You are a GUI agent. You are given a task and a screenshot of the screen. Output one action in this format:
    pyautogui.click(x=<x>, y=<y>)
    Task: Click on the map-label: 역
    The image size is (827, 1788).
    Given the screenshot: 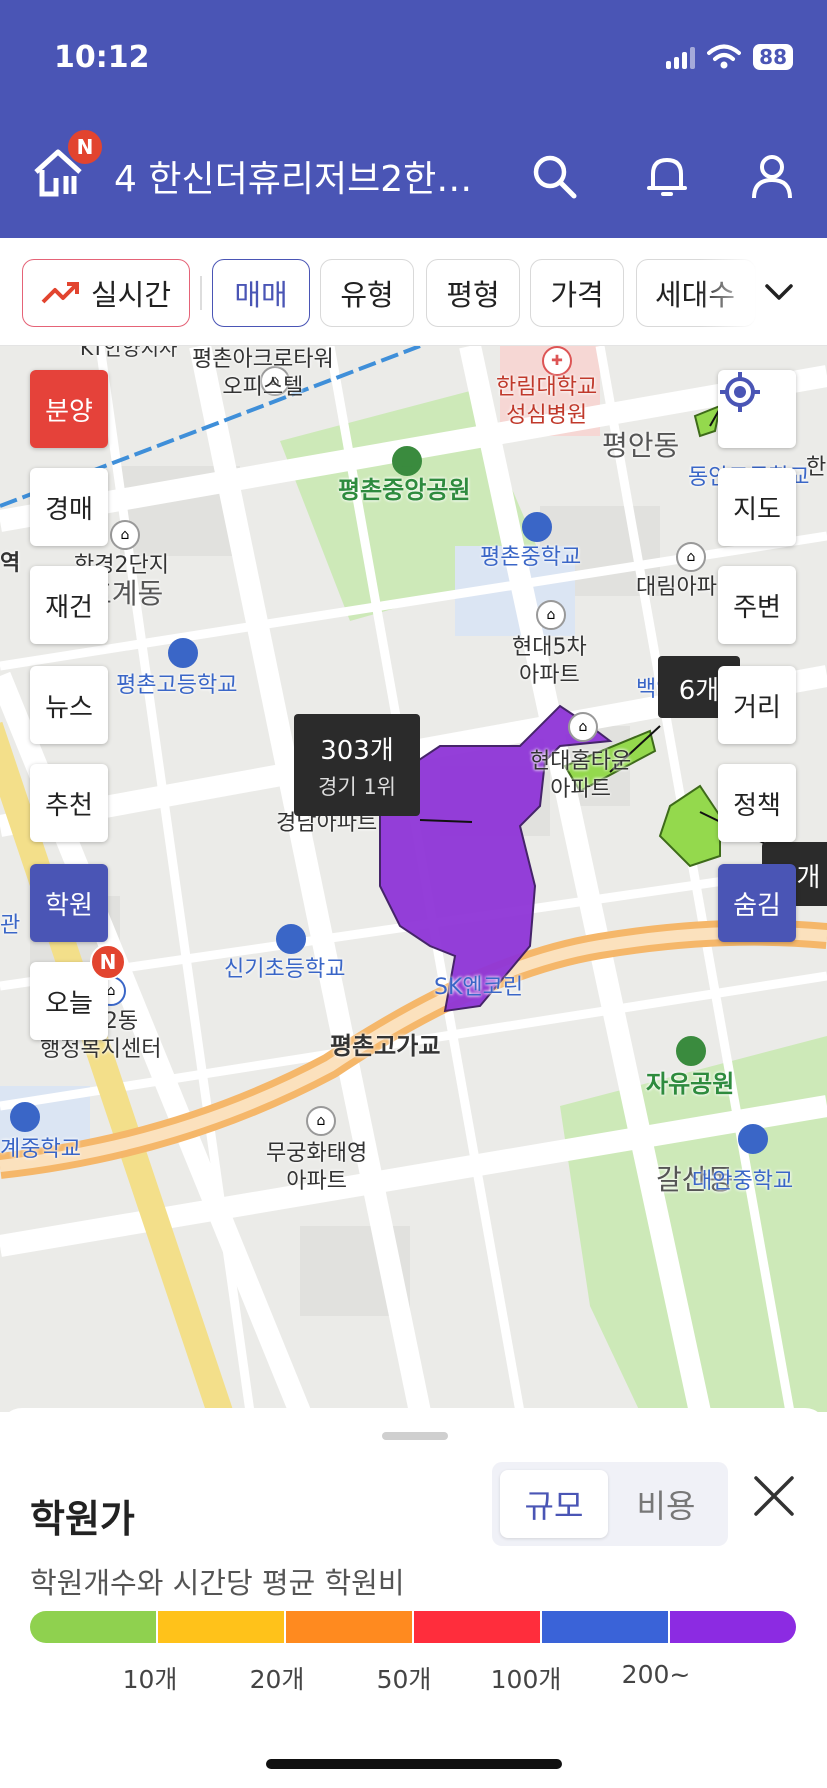 What is the action you would take?
    pyautogui.click(x=10, y=563)
    